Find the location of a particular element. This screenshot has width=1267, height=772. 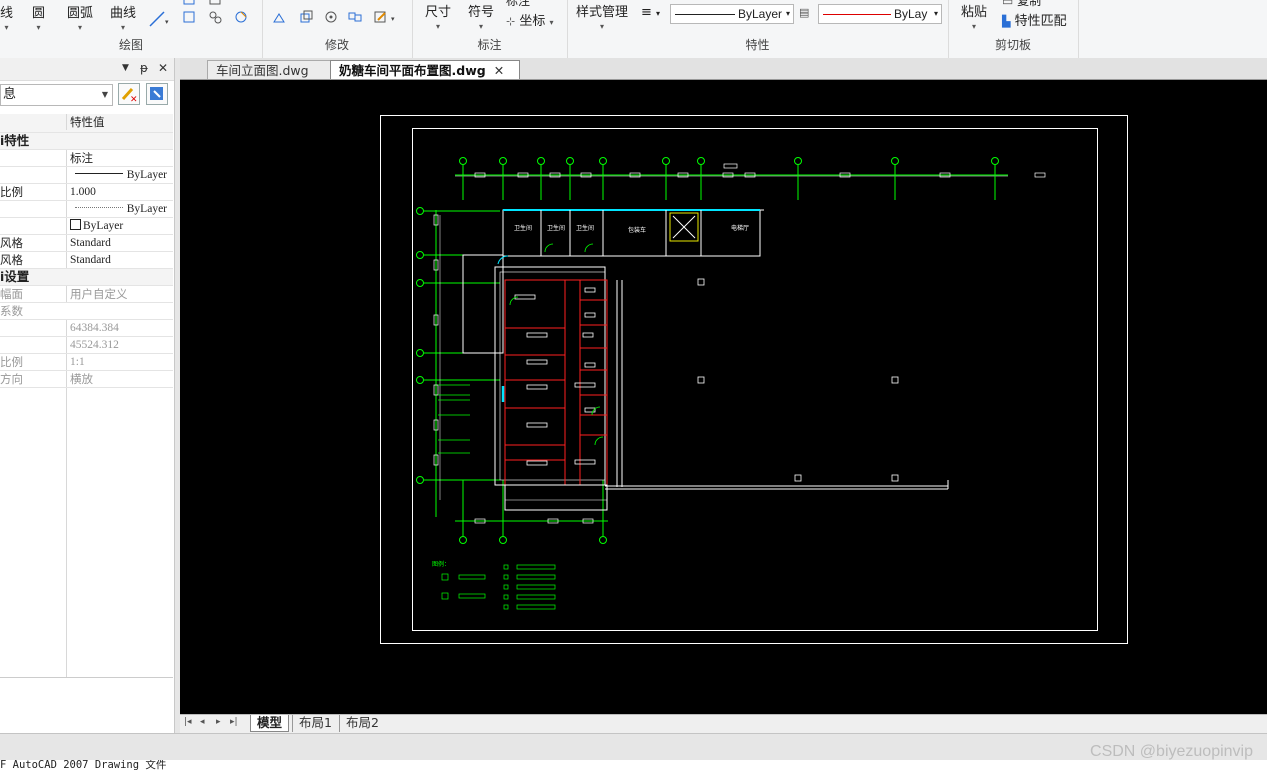

tab-label: 布局2 is located at coordinates (362, 722).